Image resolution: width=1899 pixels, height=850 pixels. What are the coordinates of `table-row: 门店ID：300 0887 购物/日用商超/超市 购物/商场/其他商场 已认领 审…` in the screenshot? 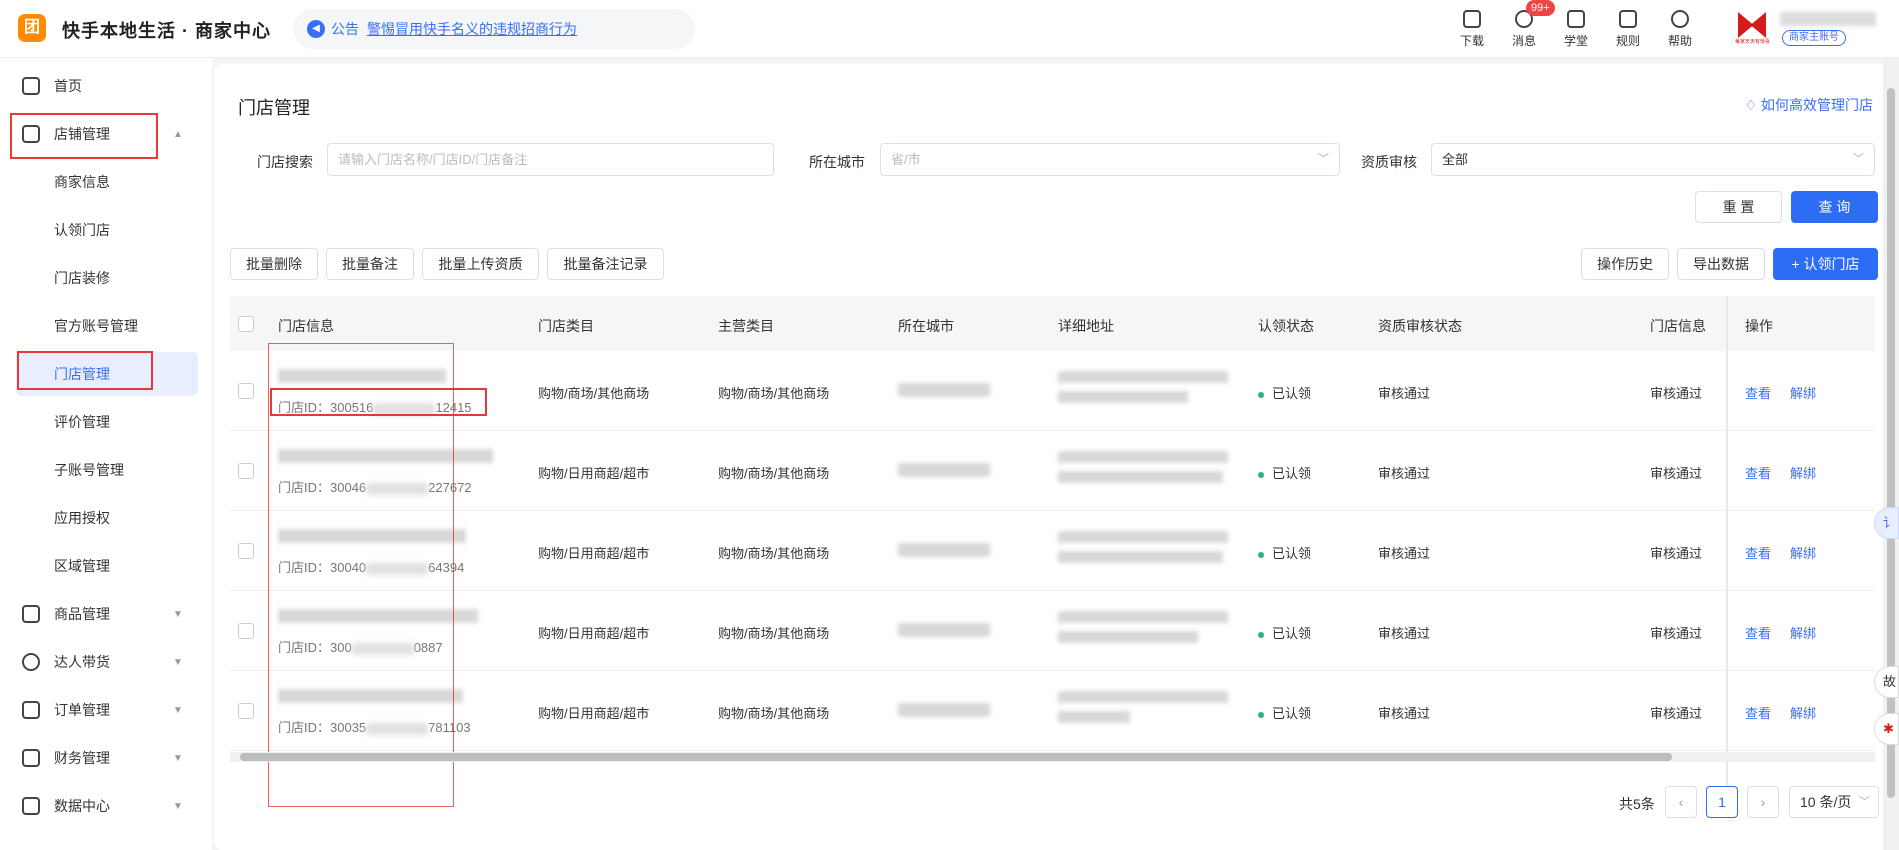 It's located at (1052, 631).